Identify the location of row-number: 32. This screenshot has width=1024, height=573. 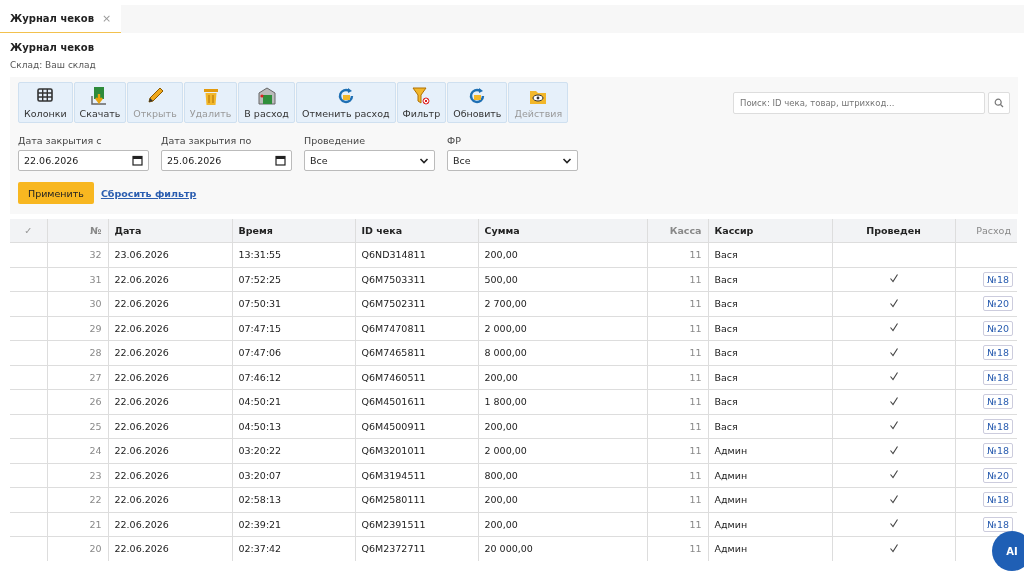
(95, 255).